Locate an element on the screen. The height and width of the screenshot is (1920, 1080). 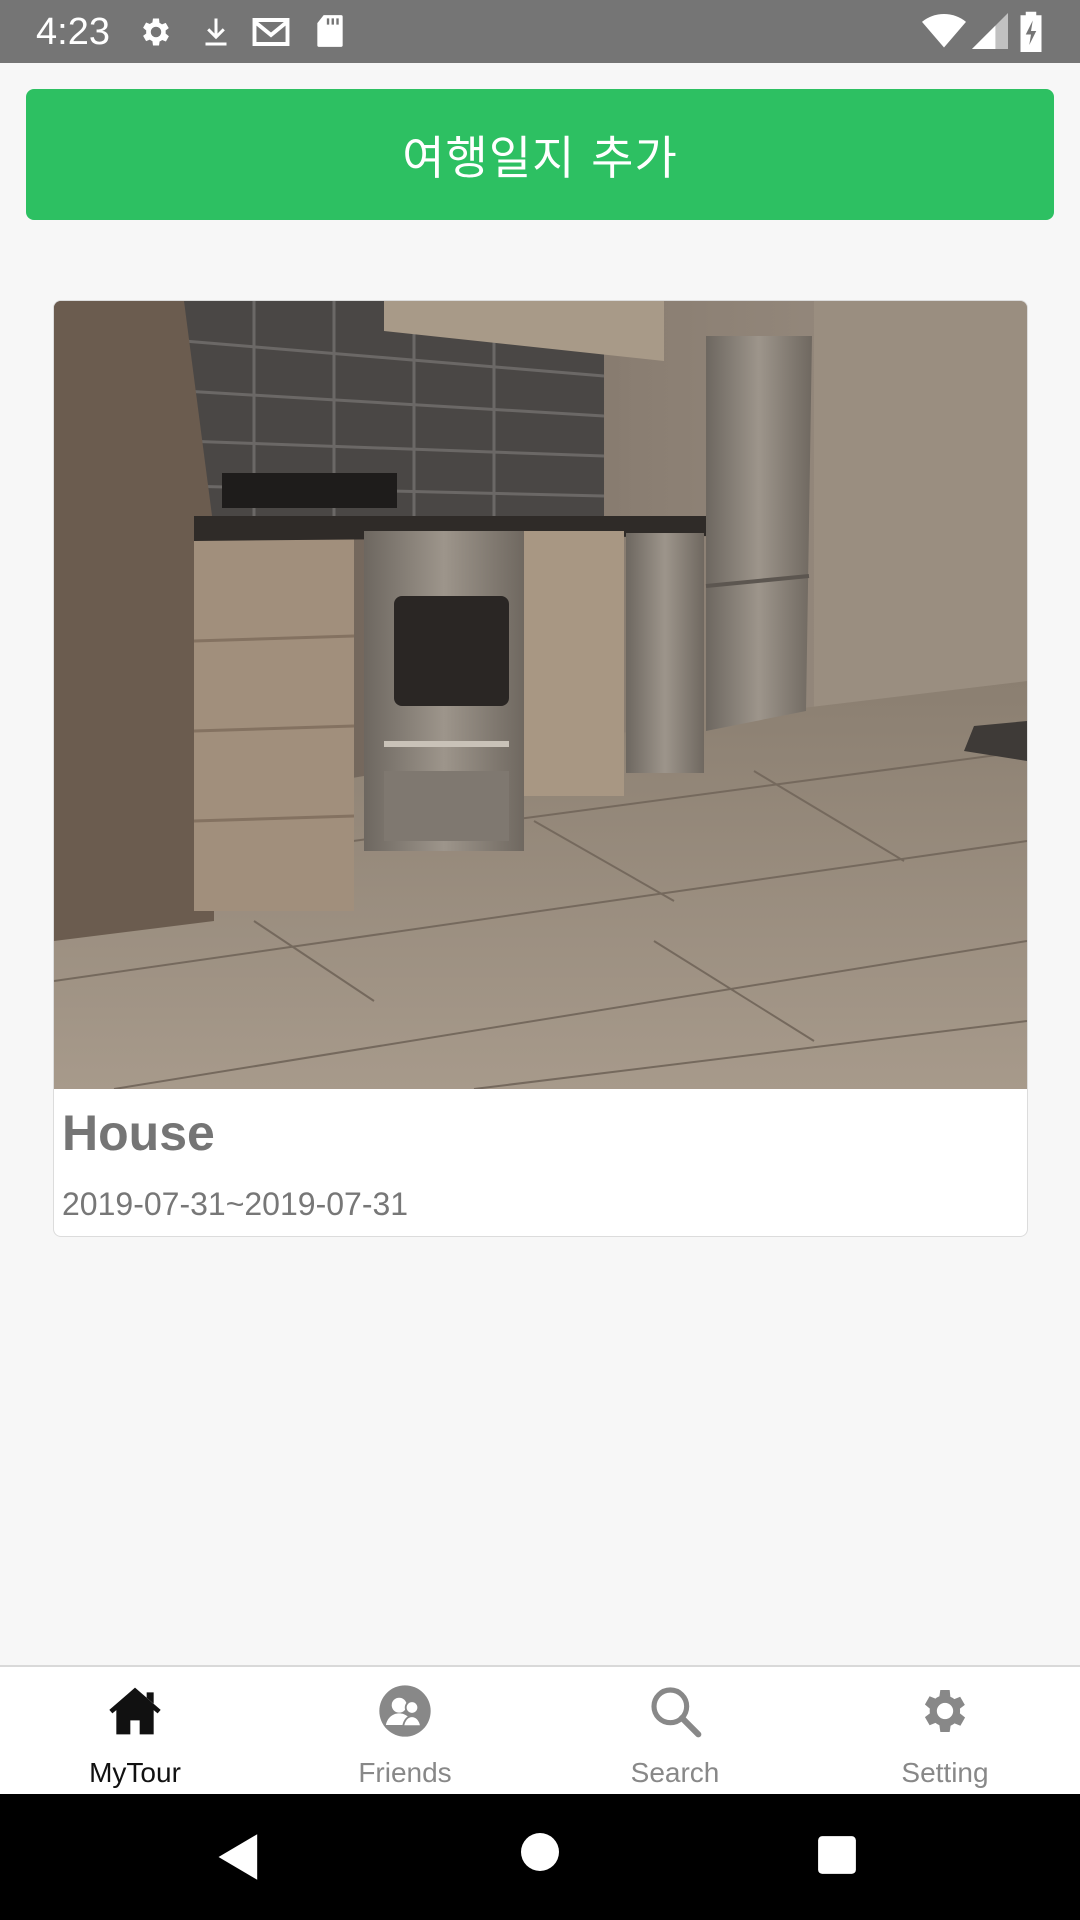
status-bar: 4:23 is located at coordinates (540, 31).